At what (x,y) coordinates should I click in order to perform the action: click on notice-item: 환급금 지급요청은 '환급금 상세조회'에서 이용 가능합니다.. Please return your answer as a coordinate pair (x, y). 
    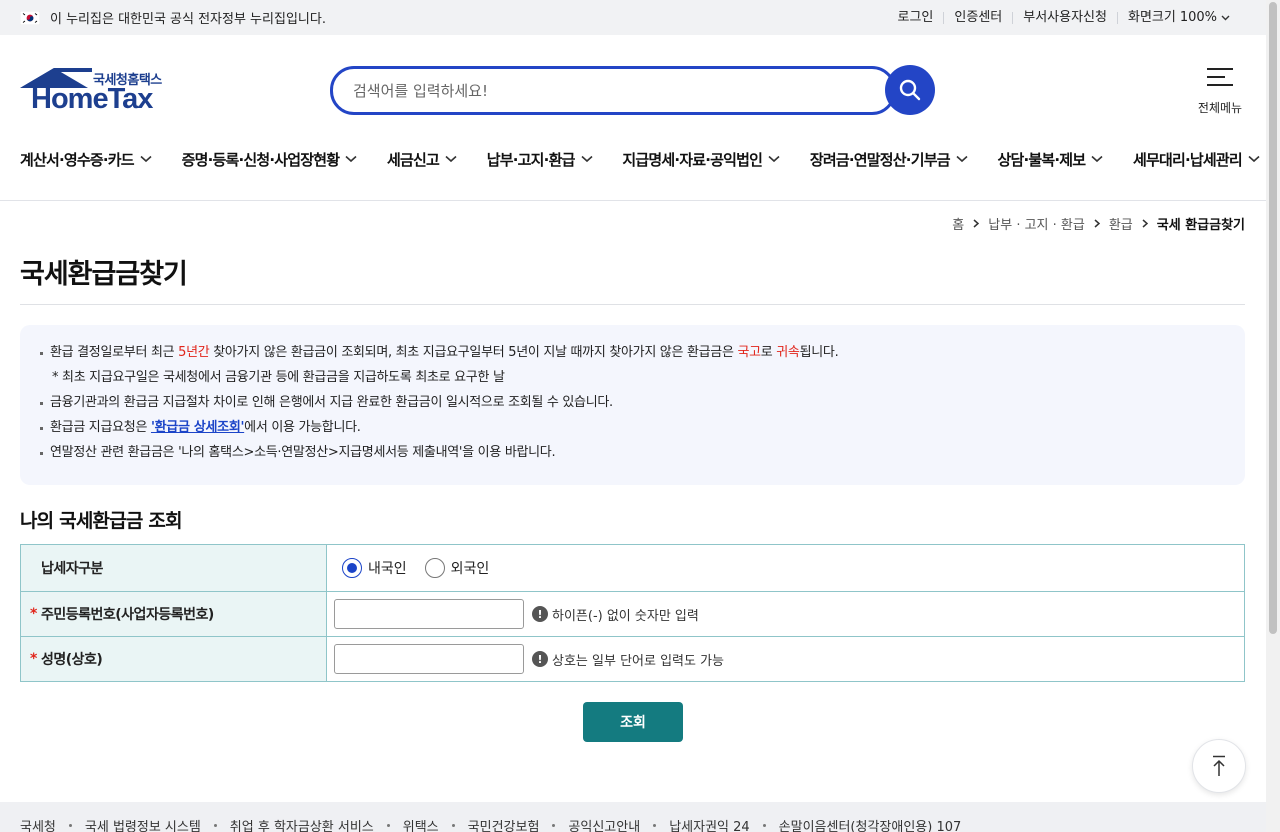
    Looking at the image, I should click on (642, 430).